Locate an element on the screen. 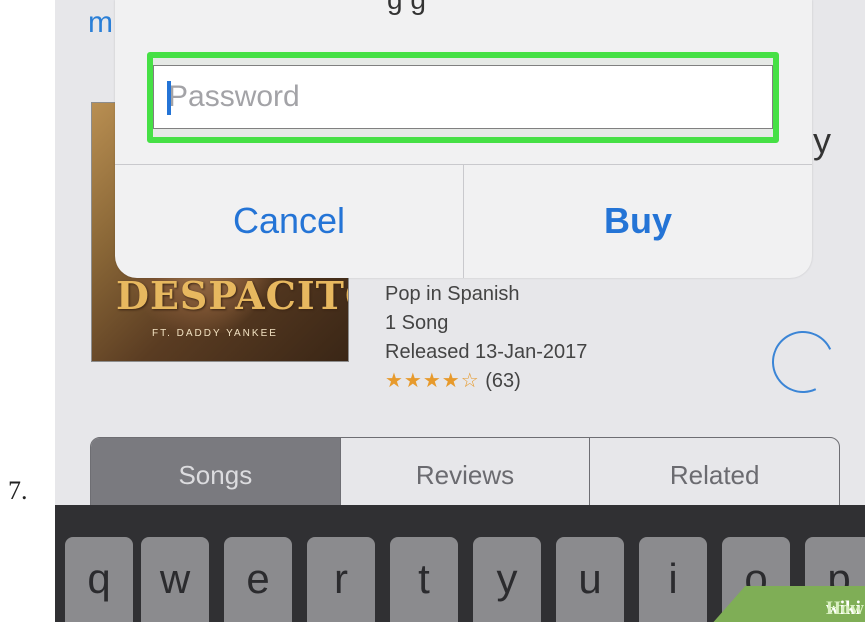 The image size is (865, 622). key-q: q is located at coordinates (99, 579).